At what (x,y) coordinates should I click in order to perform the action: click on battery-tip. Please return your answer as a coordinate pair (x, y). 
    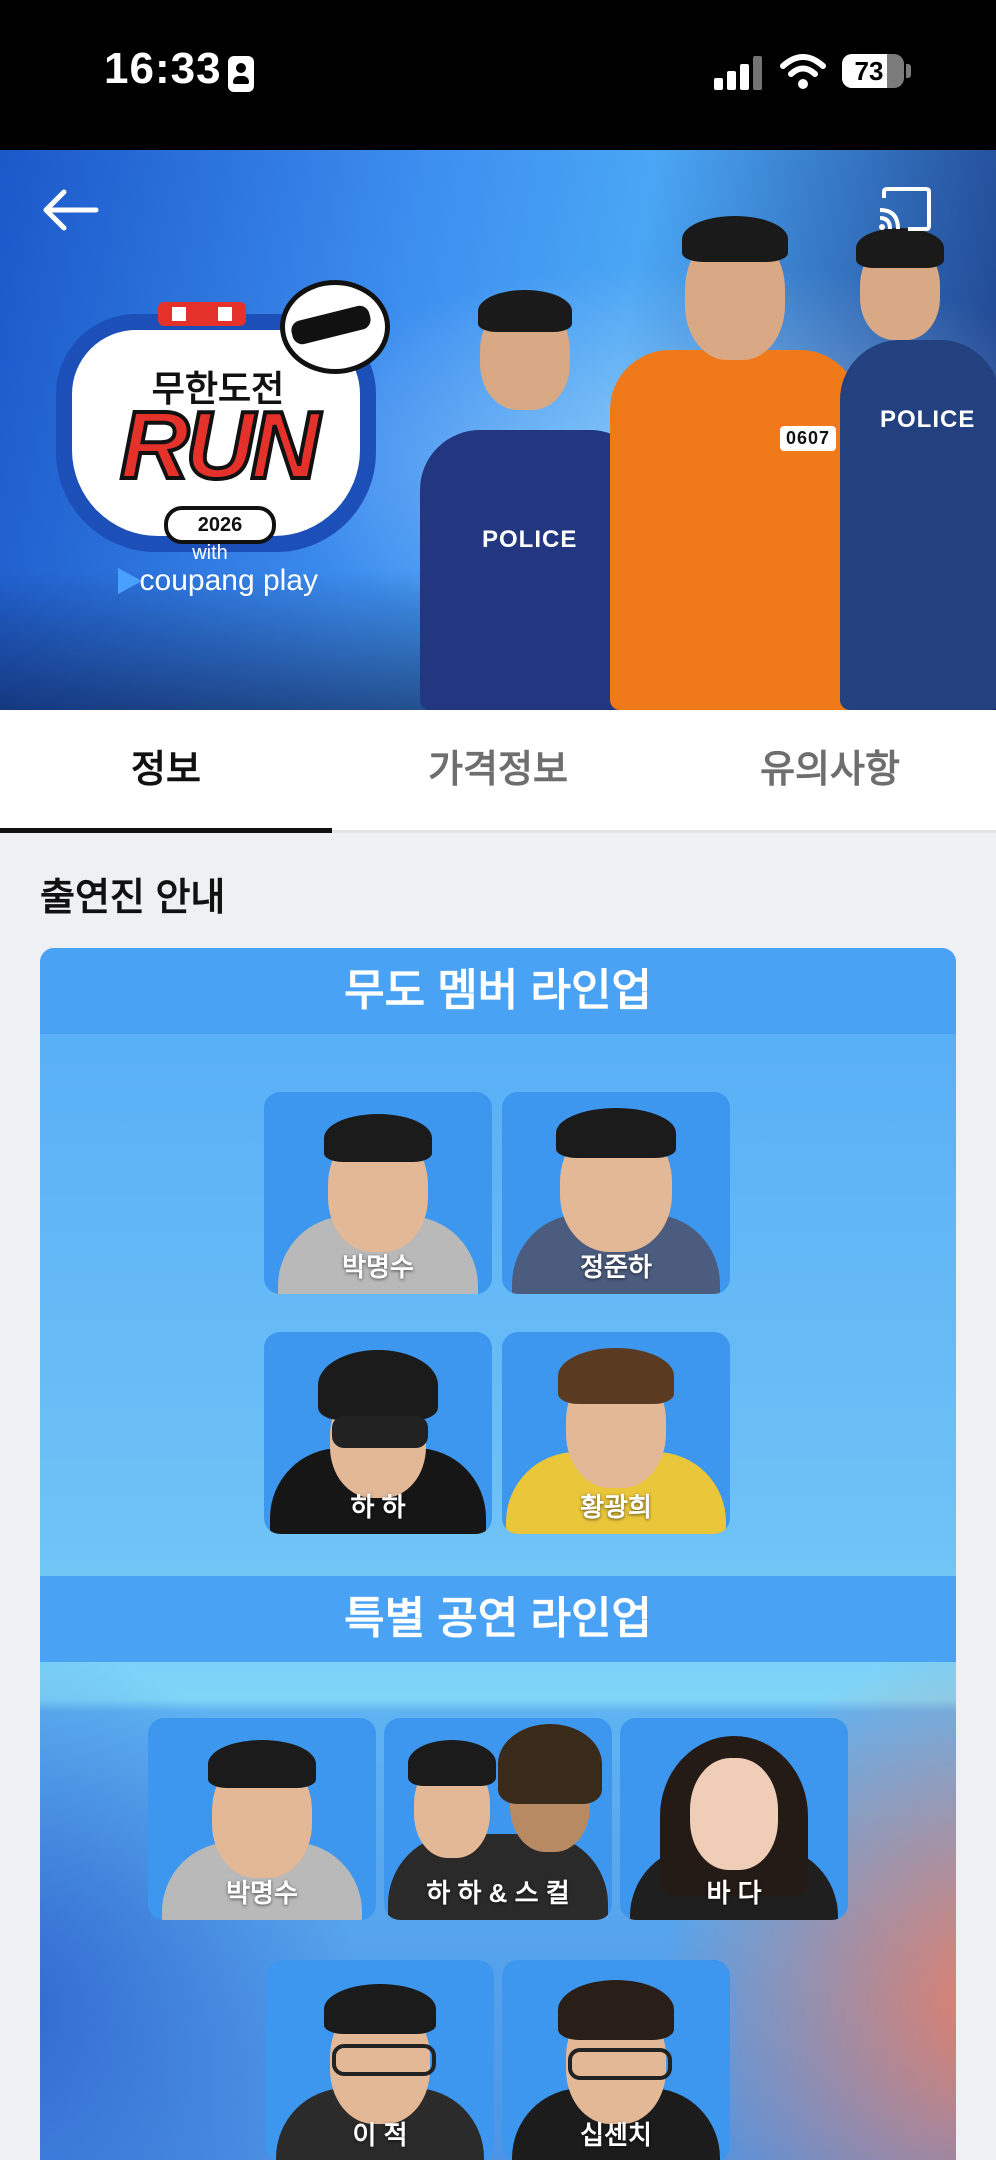
    Looking at the image, I should click on (908, 71).